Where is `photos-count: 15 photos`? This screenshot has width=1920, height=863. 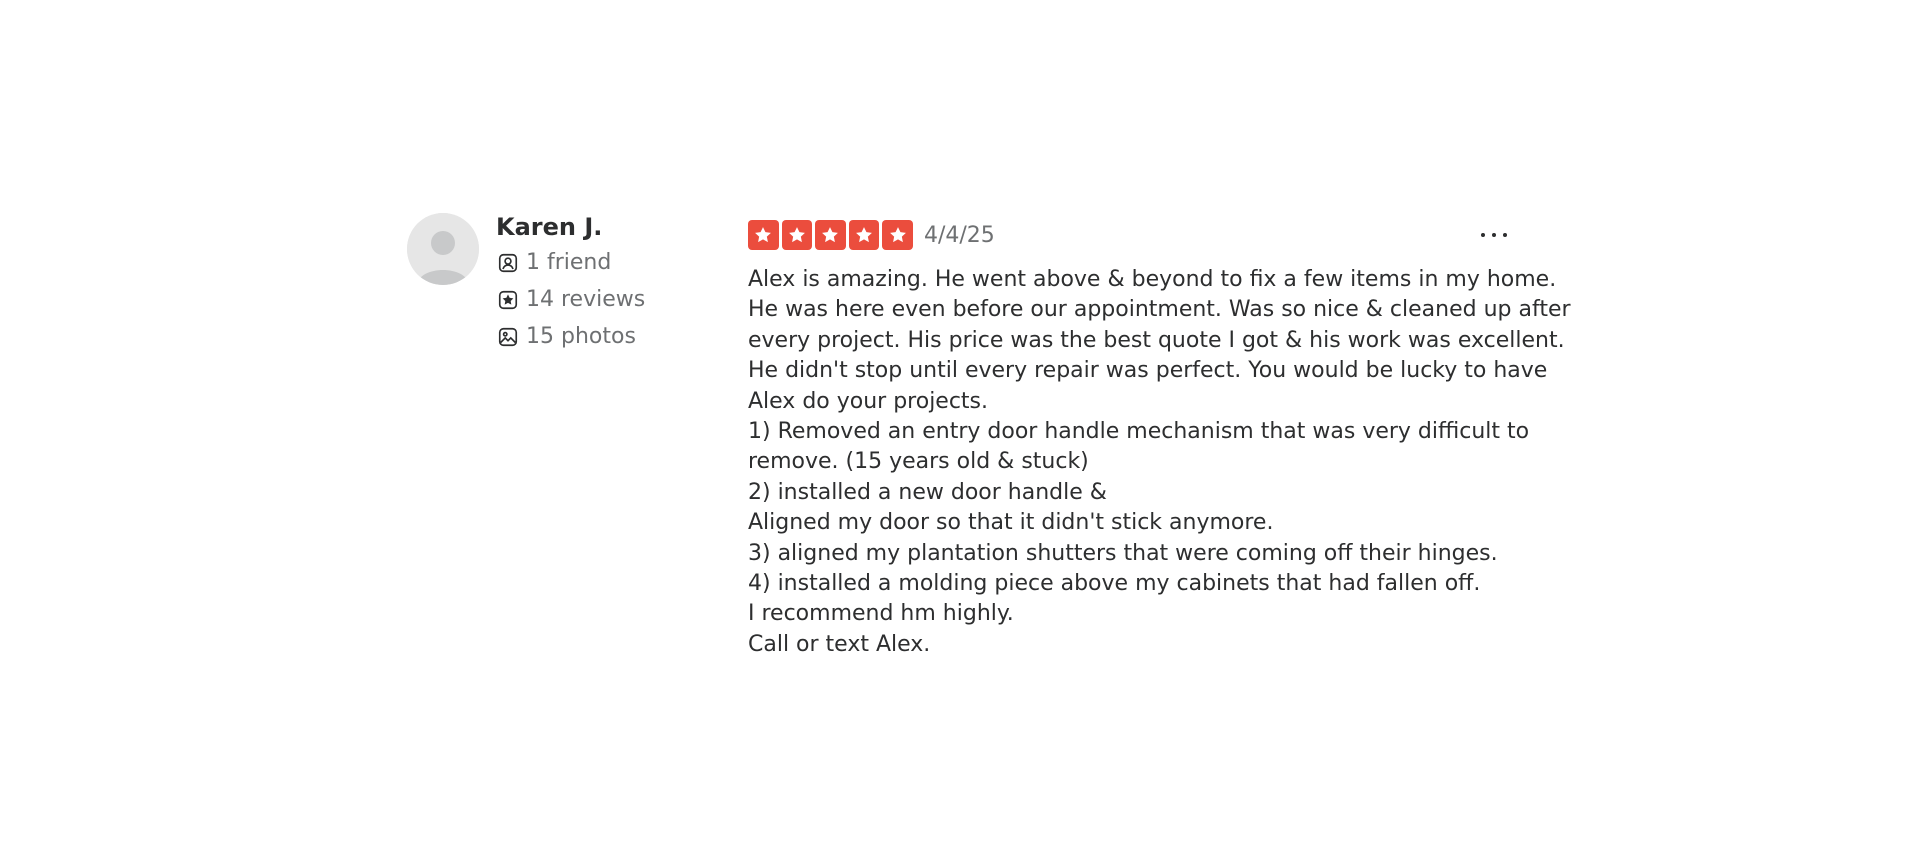 photos-count: 15 photos is located at coordinates (581, 336).